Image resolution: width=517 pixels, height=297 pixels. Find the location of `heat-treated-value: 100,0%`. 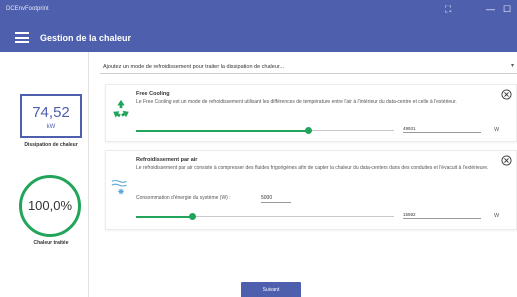

heat-treated-value: 100,0% is located at coordinates (50, 205).